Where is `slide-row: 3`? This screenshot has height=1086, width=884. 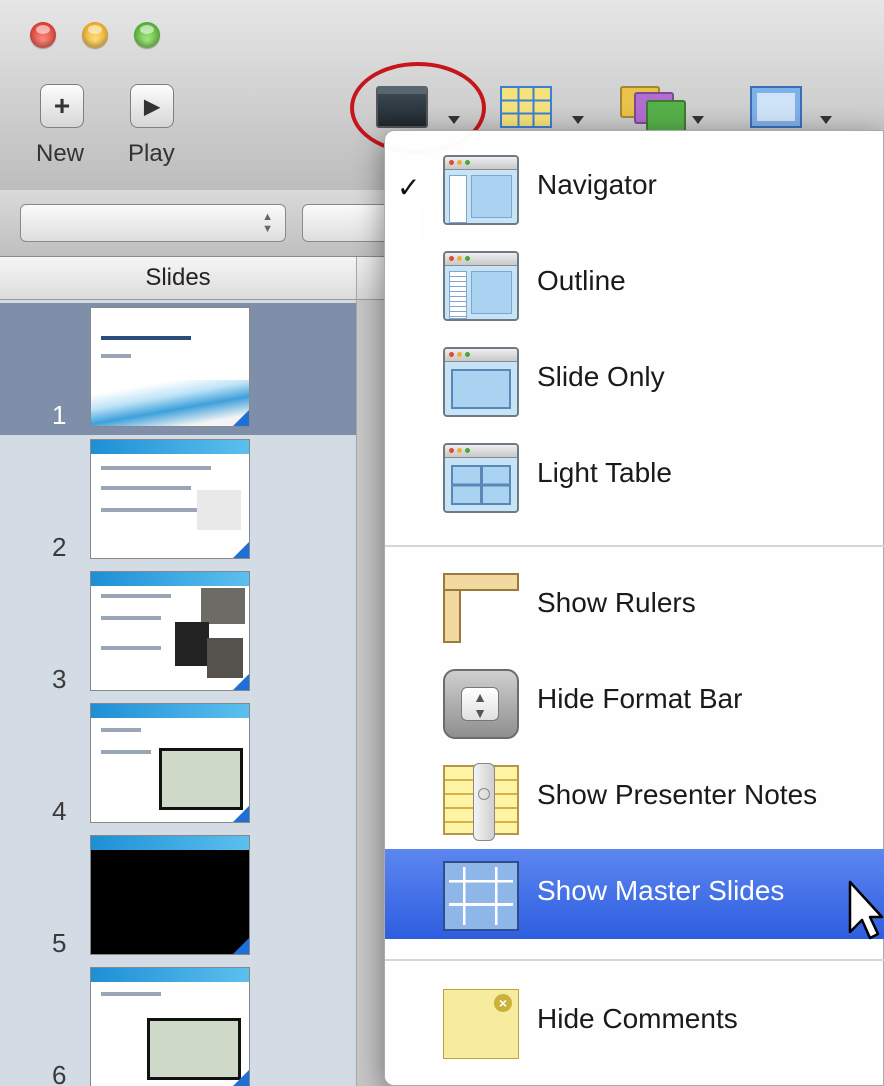 slide-row: 3 is located at coordinates (178, 633).